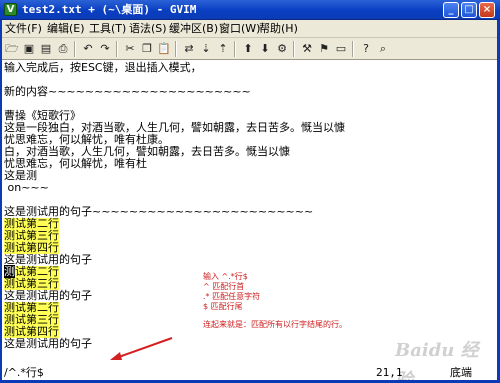 The width and height of the screenshot is (500, 383). I want to click on annotation-line: $ 匹配行尾, so click(223, 306).